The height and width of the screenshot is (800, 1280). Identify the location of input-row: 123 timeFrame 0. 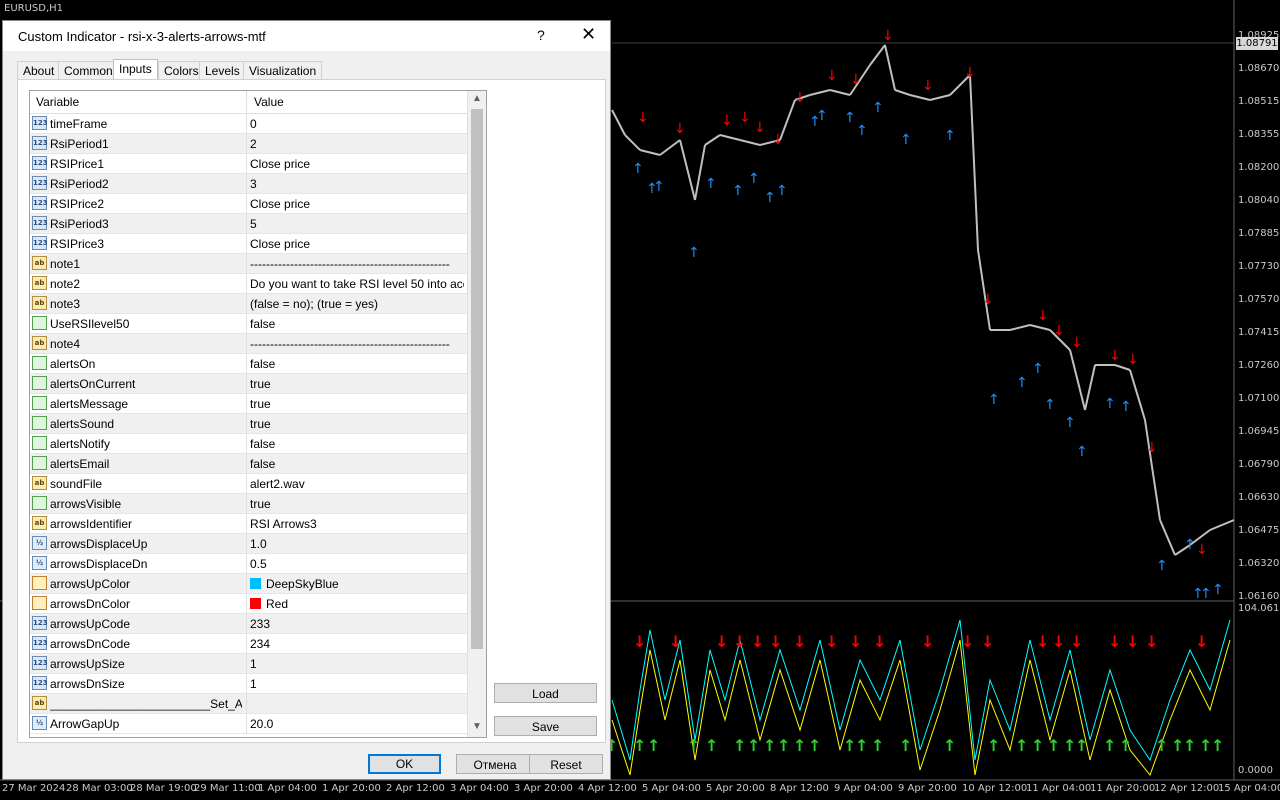
(248, 124).